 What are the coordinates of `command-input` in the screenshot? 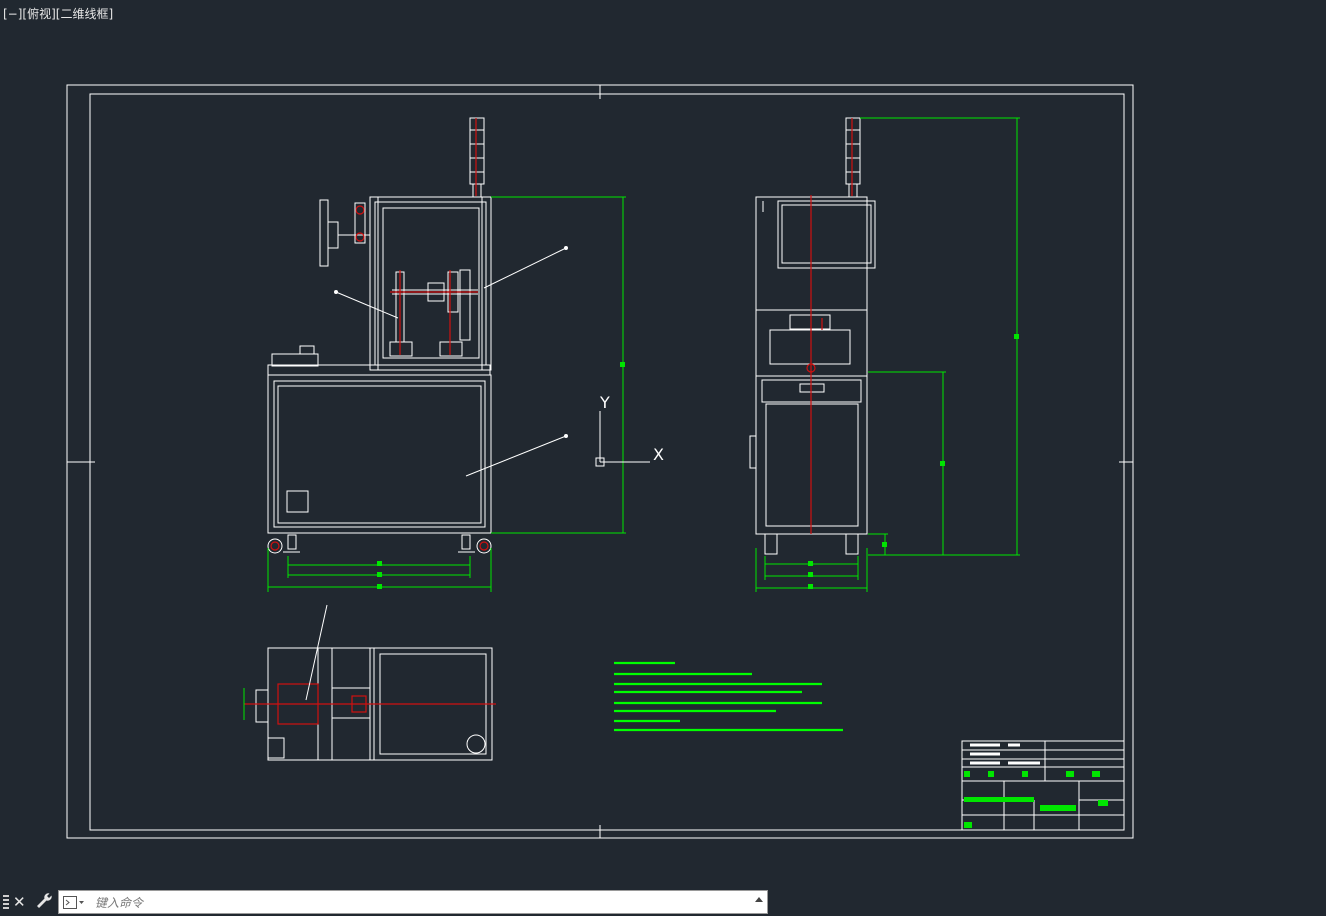 It's located at (415, 903).